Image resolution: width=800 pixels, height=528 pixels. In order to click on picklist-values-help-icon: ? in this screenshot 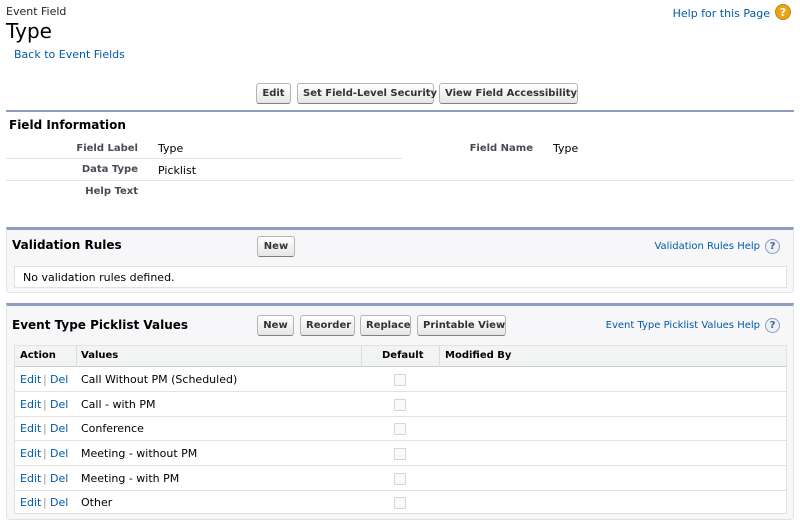, I will do `click(772, 325)`.